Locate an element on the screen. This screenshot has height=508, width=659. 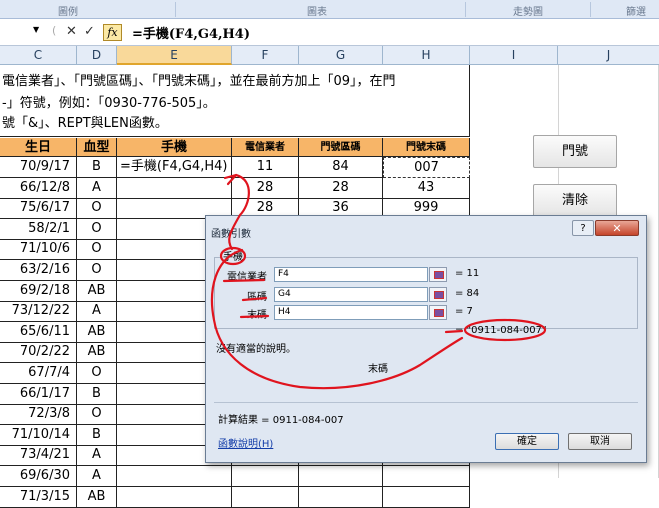
insert-function-icon: fx is located at coordinates (112, 32).